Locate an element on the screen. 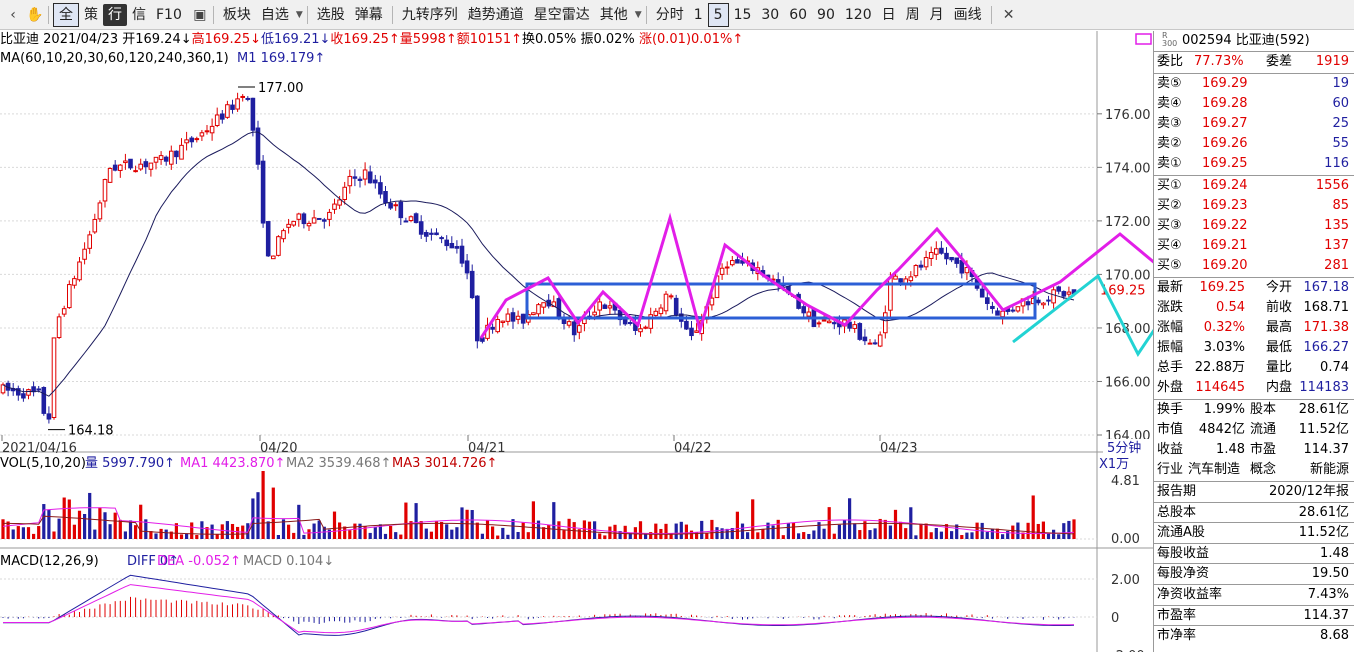 The image size is (1354, 652). ask-volume: 19 is located at coordinates (1340, 83).